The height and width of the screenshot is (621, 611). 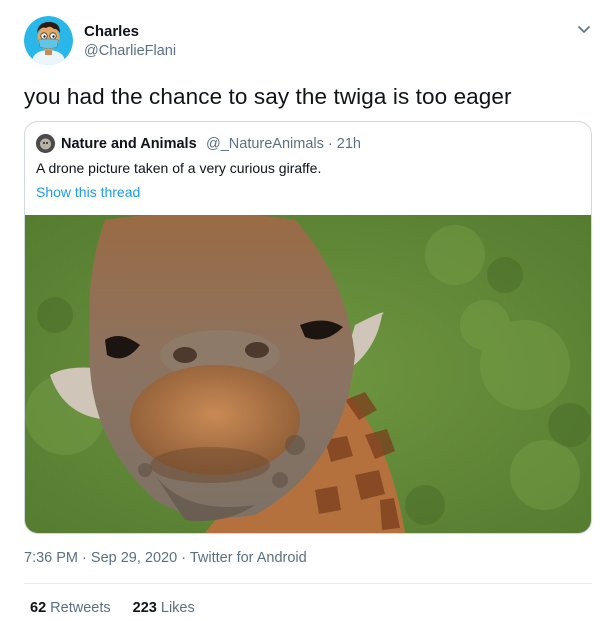 I want to click on divider, so click(x=308, y=583).